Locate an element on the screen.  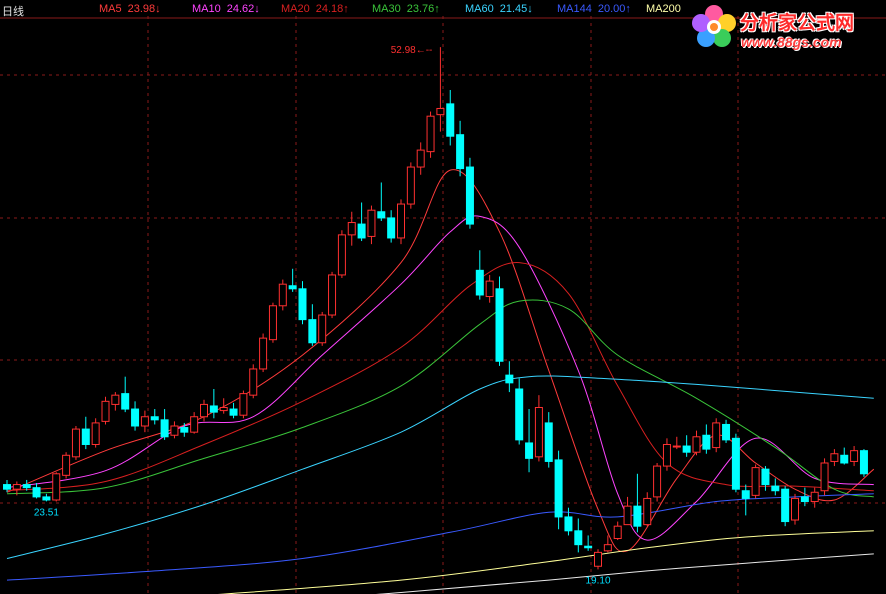
ma-line-ma200 is located at coordinates (545, 562).